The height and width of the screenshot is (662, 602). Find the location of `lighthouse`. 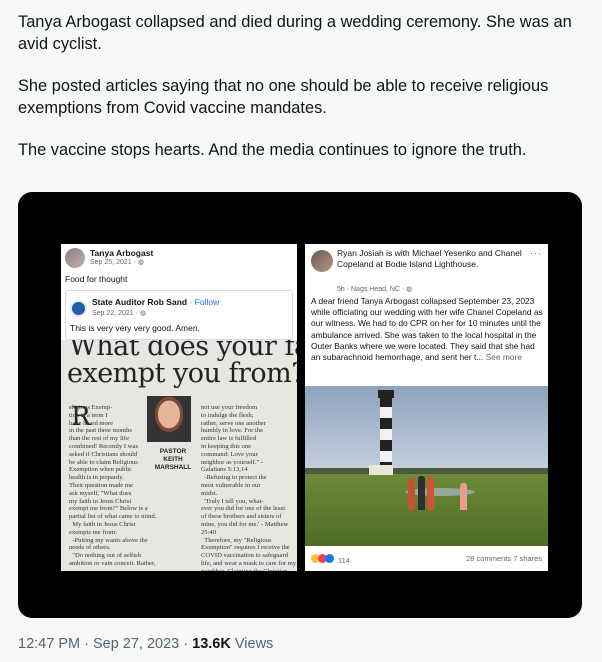

lighthouse is located at coordinates (386, 435).